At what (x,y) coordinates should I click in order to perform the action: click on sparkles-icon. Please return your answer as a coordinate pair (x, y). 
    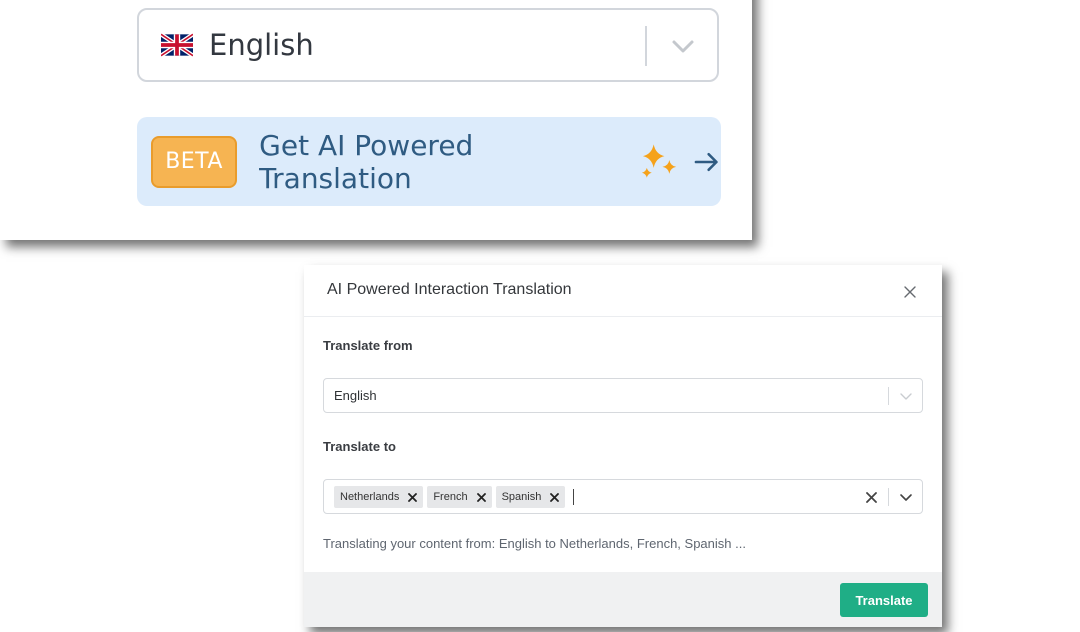
    Looking at the image, I should click on (658, 160).